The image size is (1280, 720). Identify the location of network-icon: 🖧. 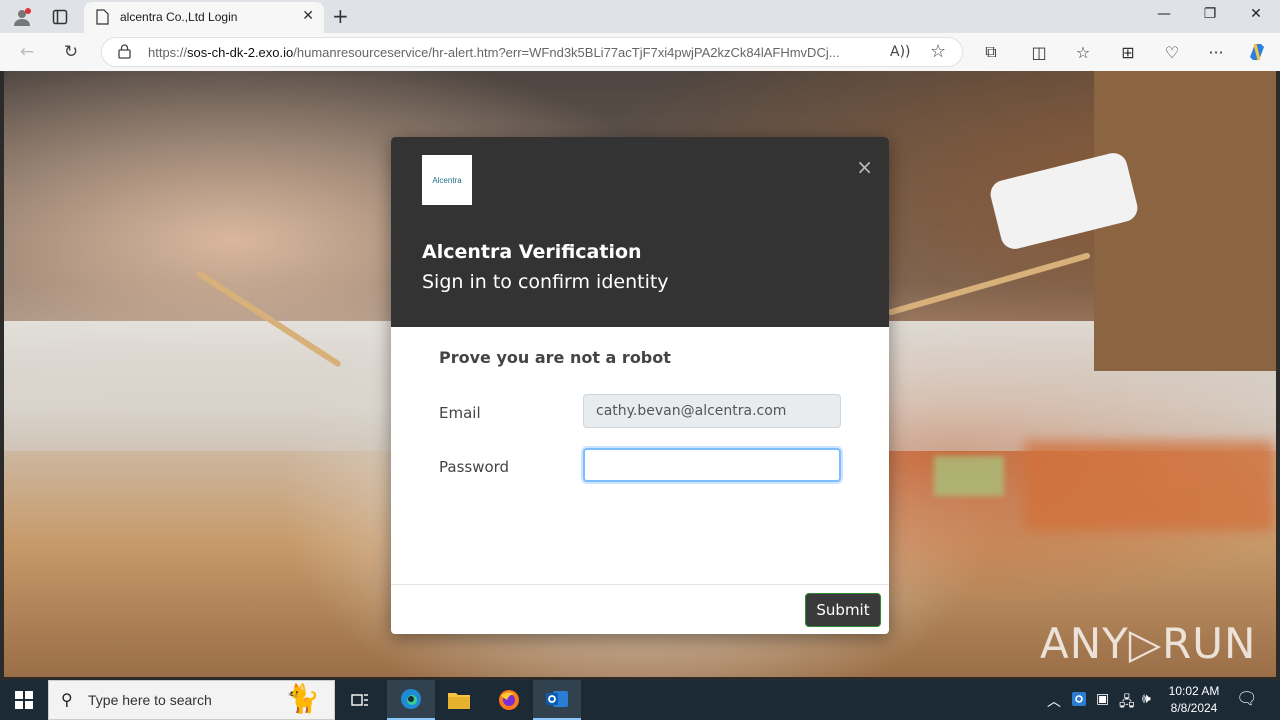
(1127, 703).